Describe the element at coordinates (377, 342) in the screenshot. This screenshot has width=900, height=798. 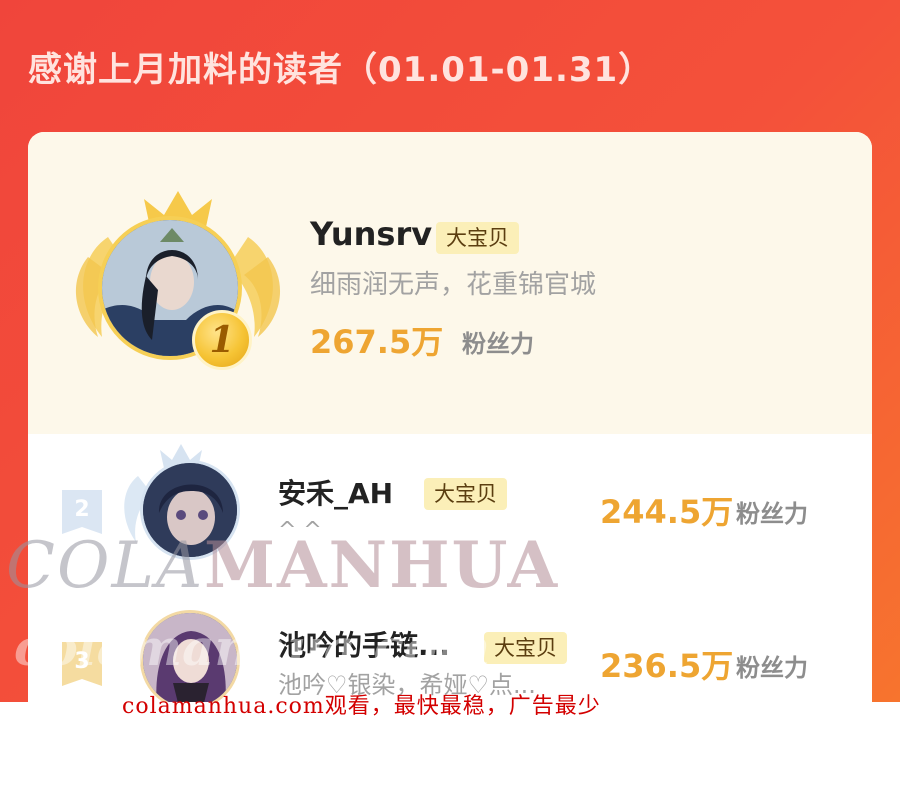
I see `fan-power-value: 267.5万` at that location.